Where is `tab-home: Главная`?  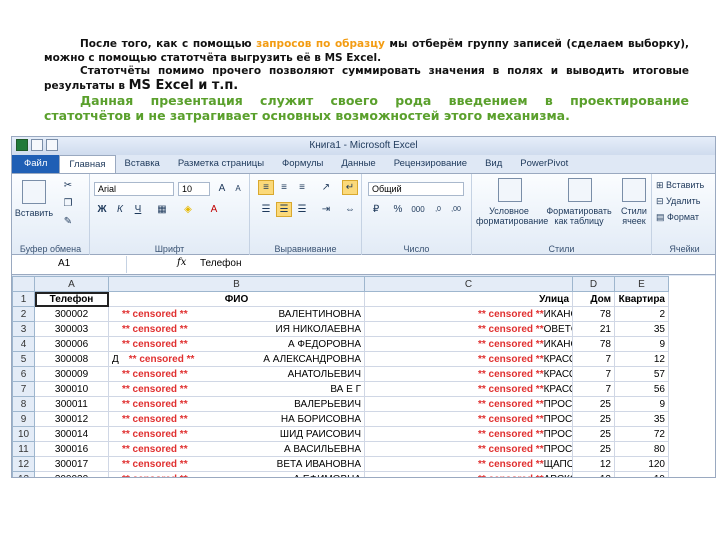 tab-home: Главная is located at coordinates (87, 164).